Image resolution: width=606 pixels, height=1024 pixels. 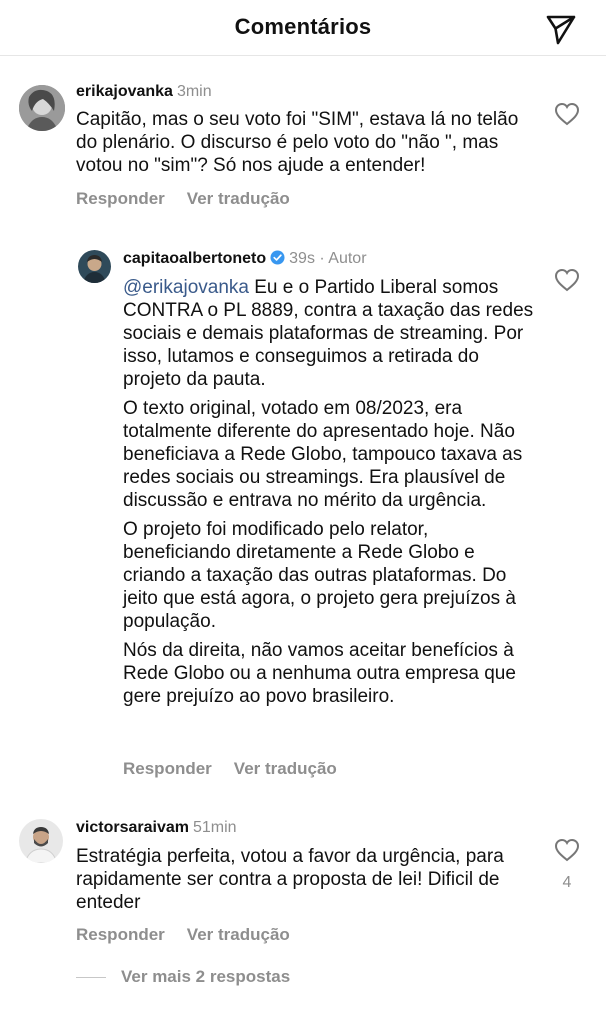 What do you see at coordinates (194, 91) in the screenshot?
I see `timestamp: 3min` at bounding box center [194, 91].